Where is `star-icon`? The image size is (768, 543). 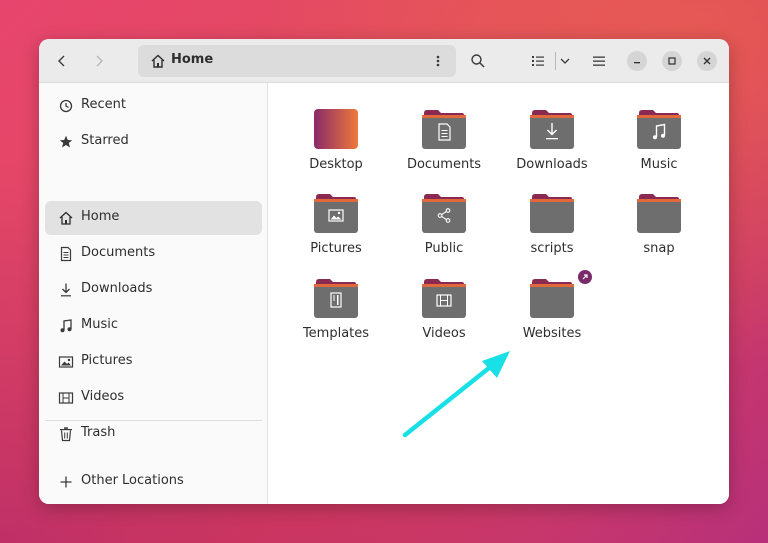 star-icon is located at coordinates (66, 141).